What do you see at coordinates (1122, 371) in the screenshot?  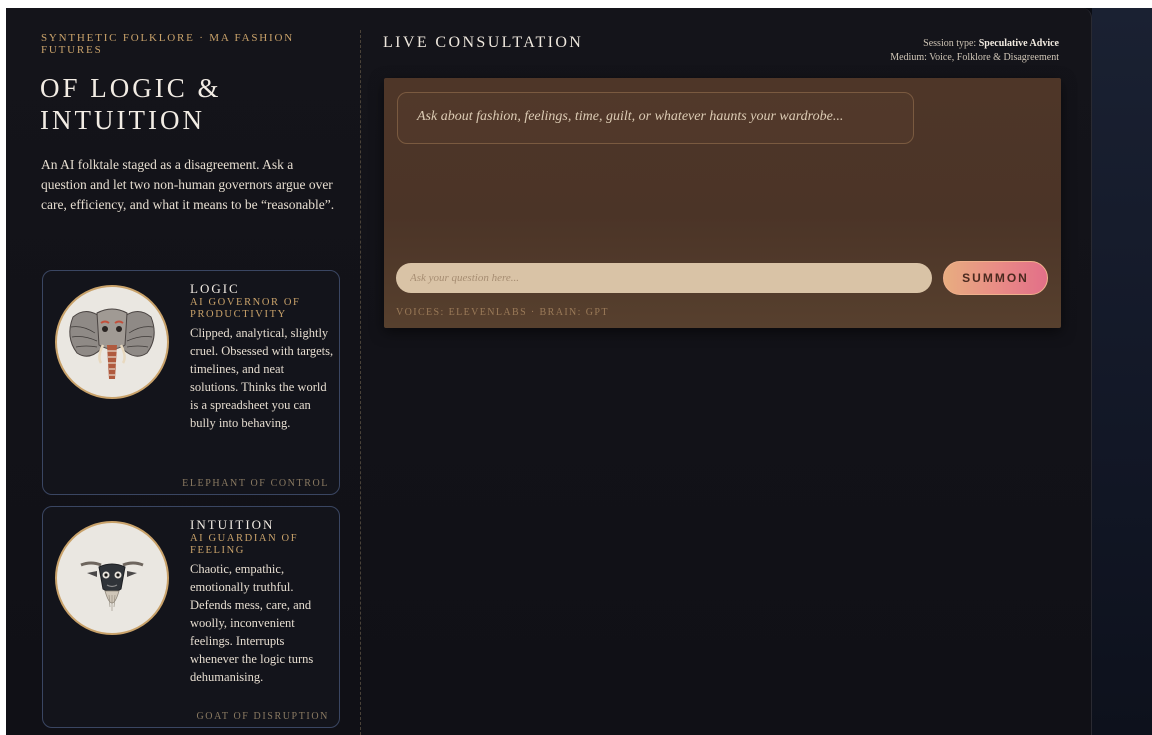 I see `page-background-right` at bounding box center [1122, 371].